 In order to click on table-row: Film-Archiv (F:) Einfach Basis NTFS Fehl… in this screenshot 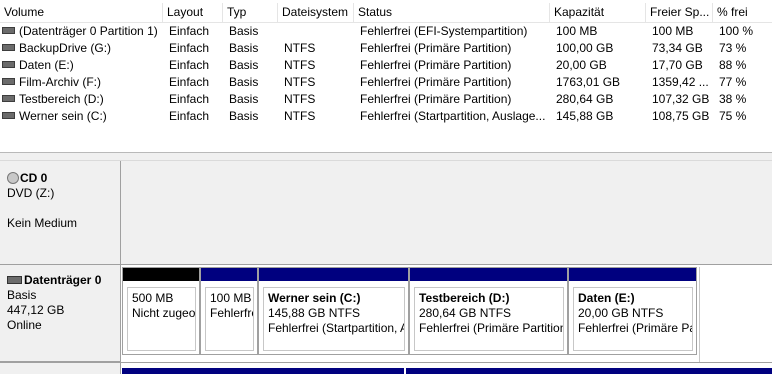, I will do `click(386, 82)`.